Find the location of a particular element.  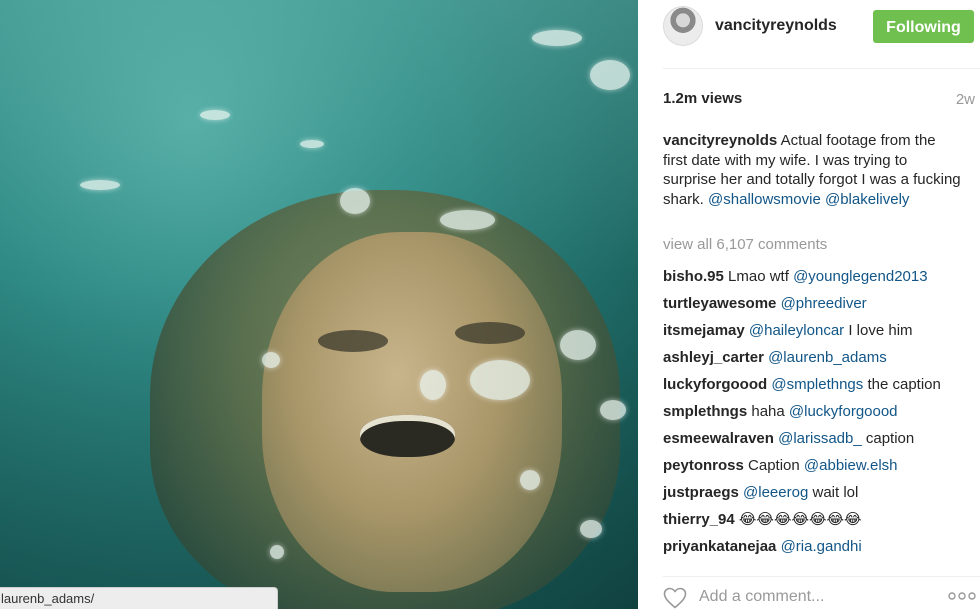

comment-text: Lmao wtf is located at coordinates (758, 276).